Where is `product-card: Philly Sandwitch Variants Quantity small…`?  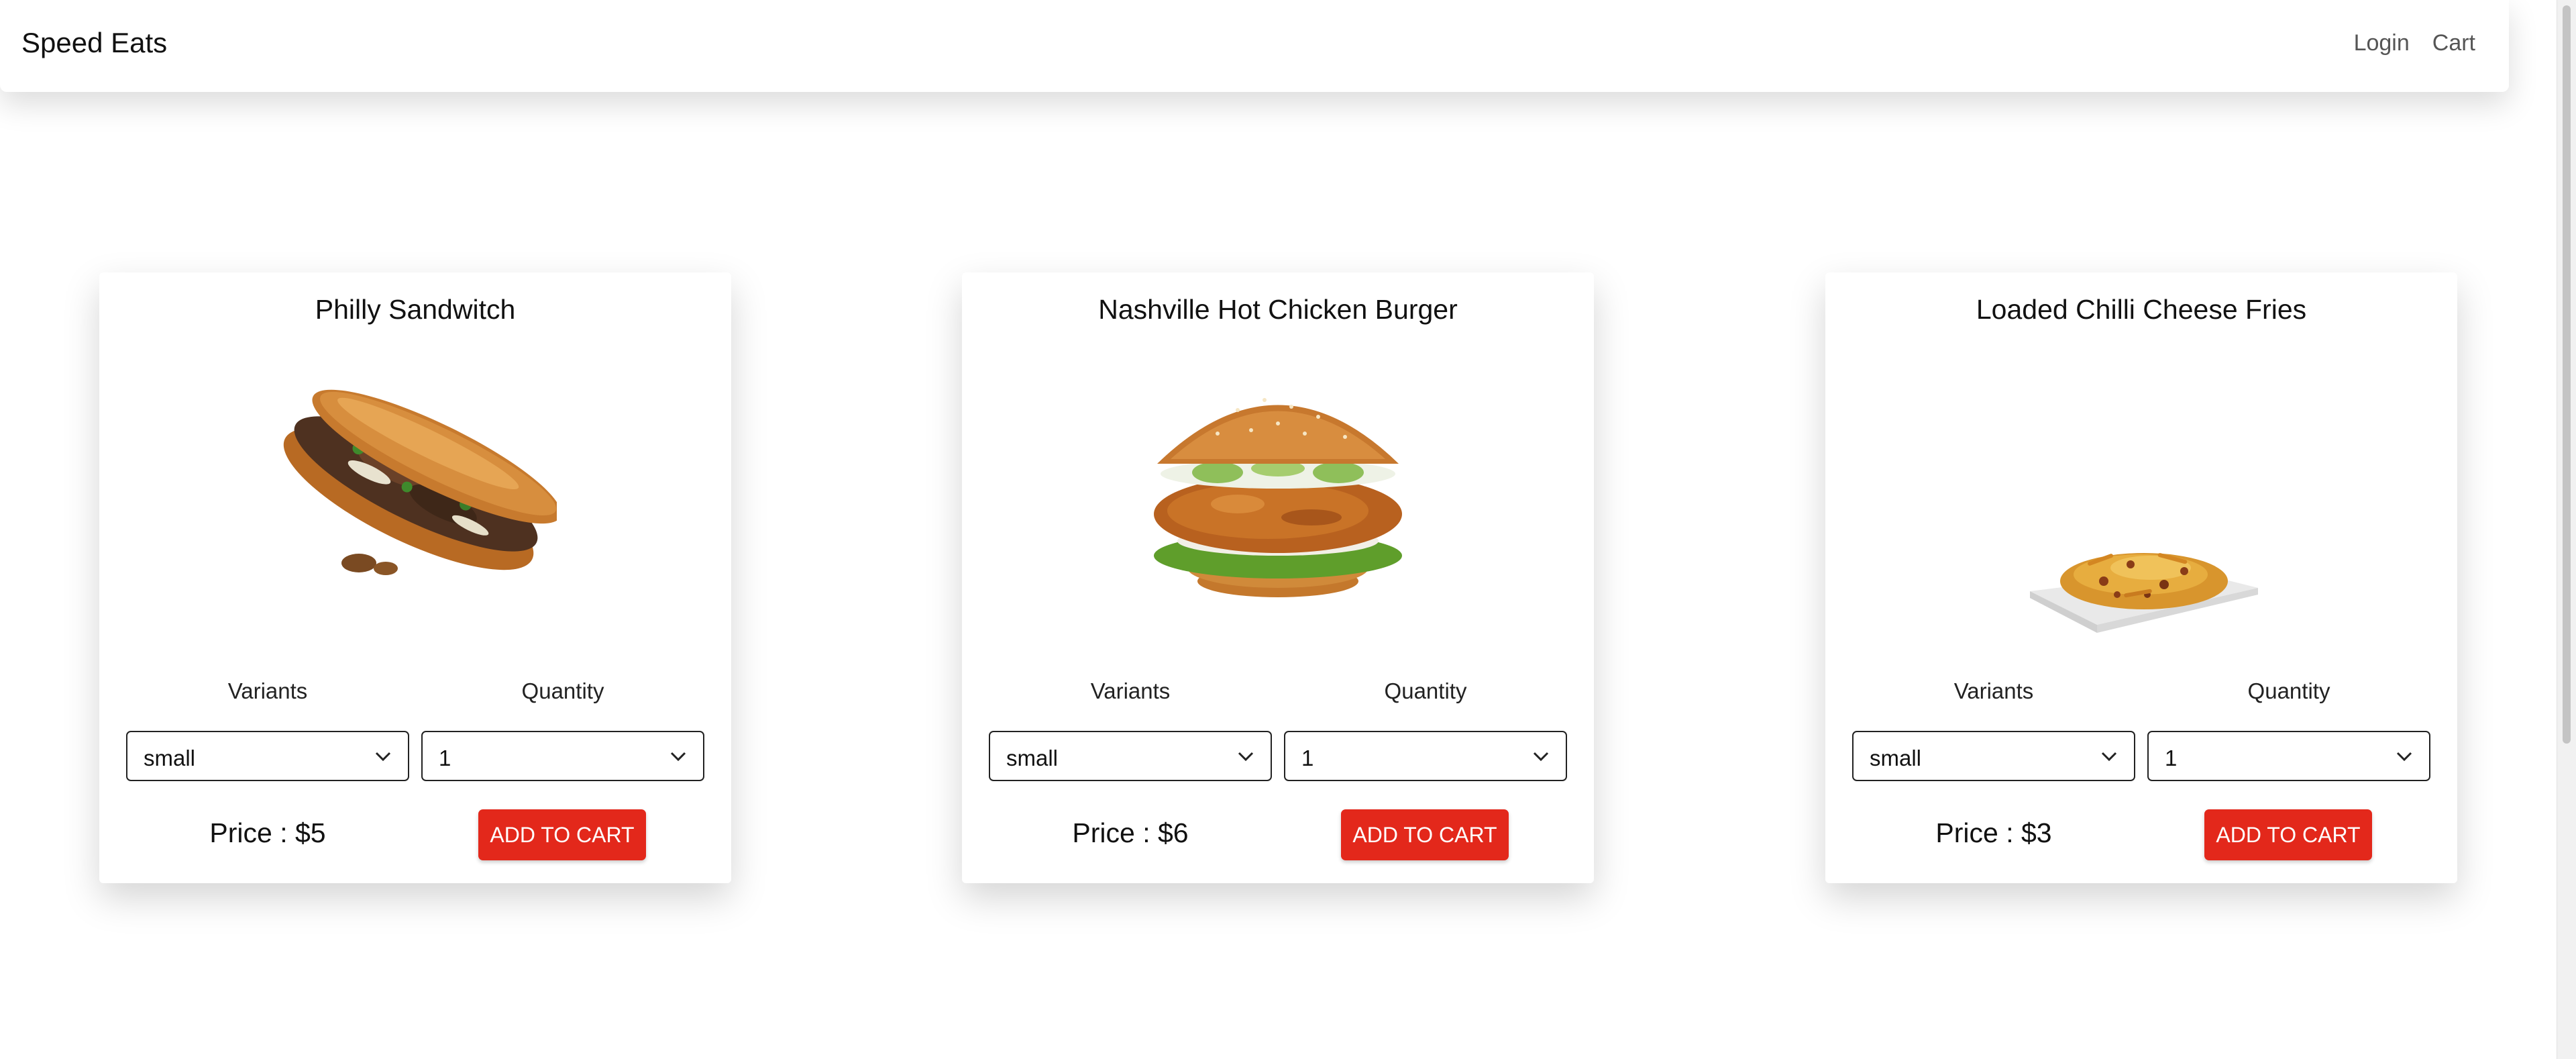
product-card: Philly Sandwitch Variants Quantity small… is located at coordinates (415, 578).